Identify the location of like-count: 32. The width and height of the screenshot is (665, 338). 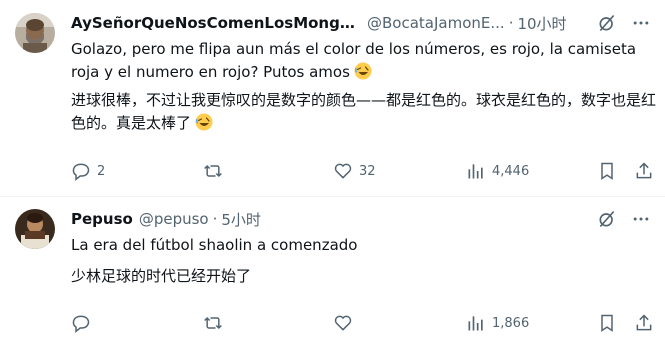
(367, 171).